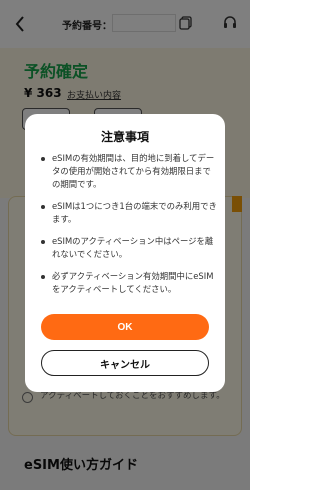 Image resolution: width=320 pixels, height=490 pixels. What do you see at coordinates (134, 212) in the screenshot?
I see `note-text: eSIMは1つにつき1台の端末でのみ利用できます。` at bounding box center [134, 212].